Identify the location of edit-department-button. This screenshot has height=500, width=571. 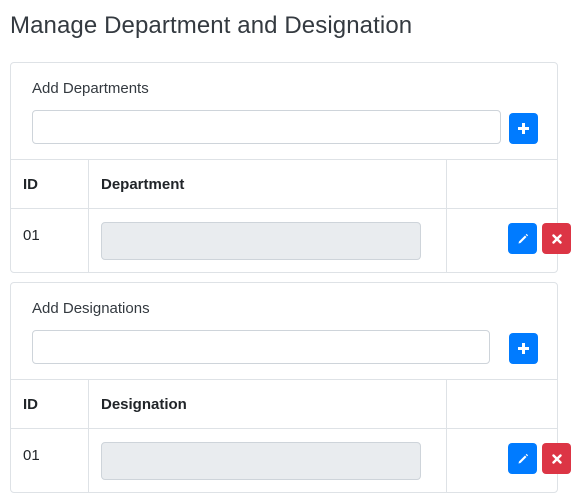
(522, 238).